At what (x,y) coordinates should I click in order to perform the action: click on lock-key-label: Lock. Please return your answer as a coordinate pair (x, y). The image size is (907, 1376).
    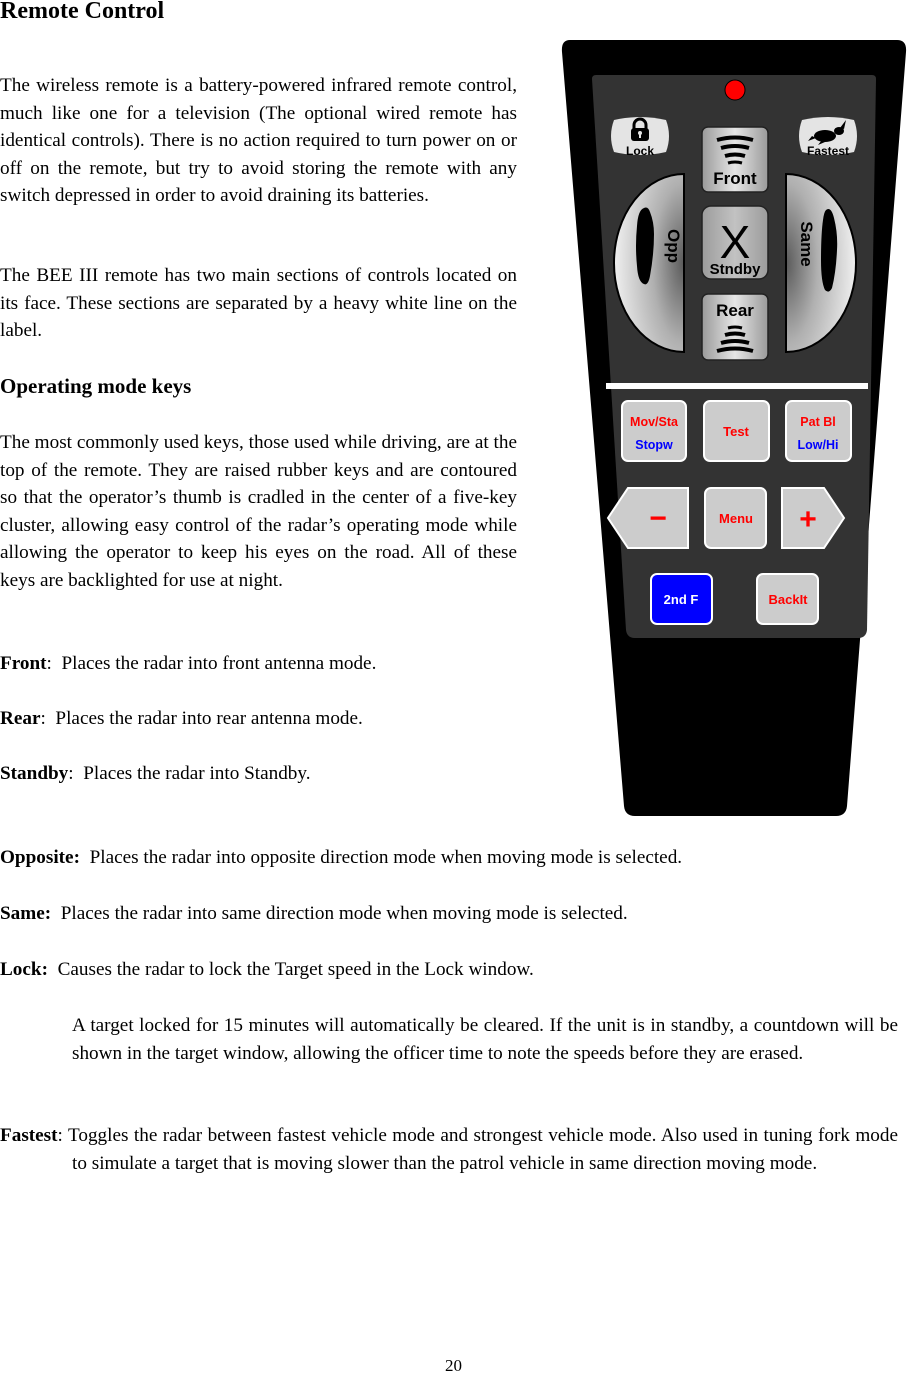
    Looking at the image, I should click on (640, 151).